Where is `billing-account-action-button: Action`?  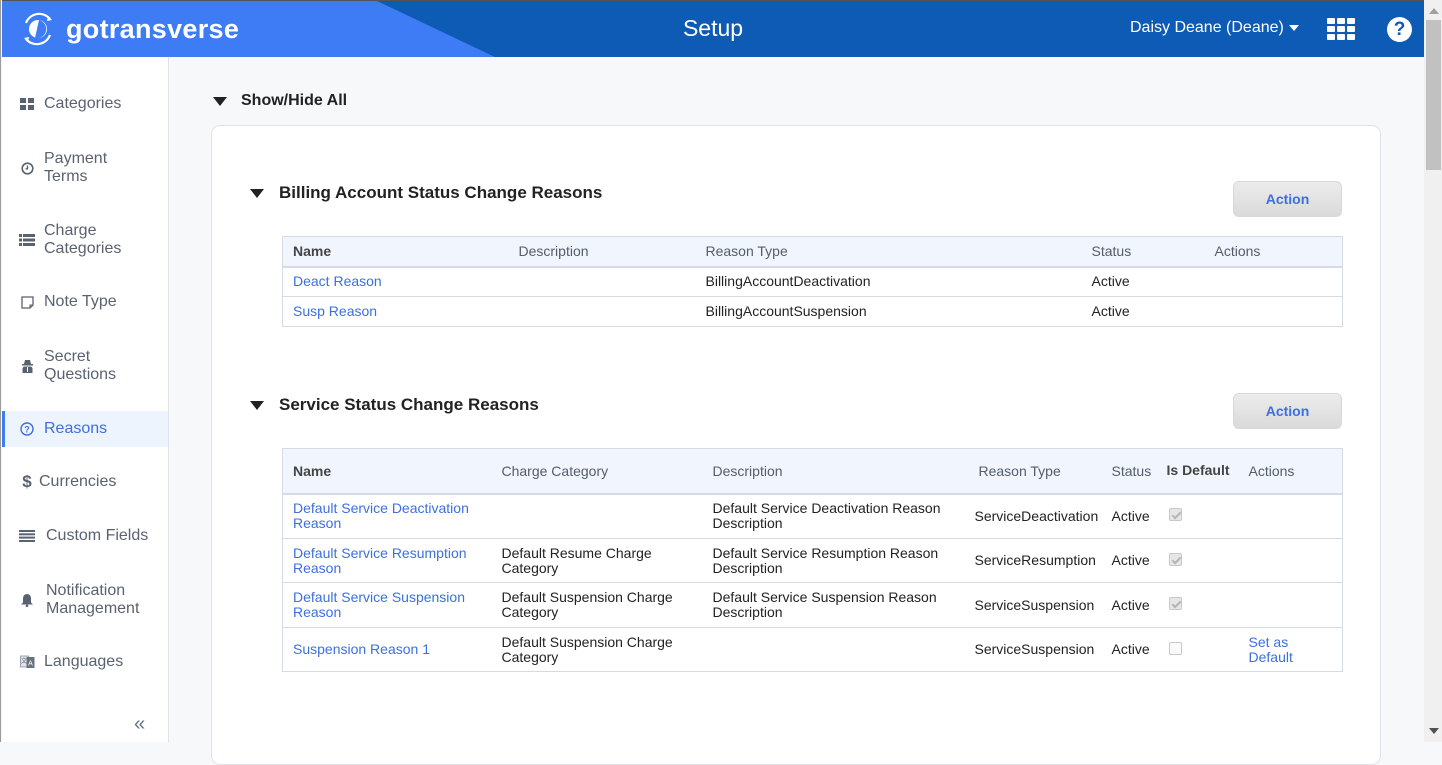
billing-account-action-button: Action is located at coordinates (1287, 199).